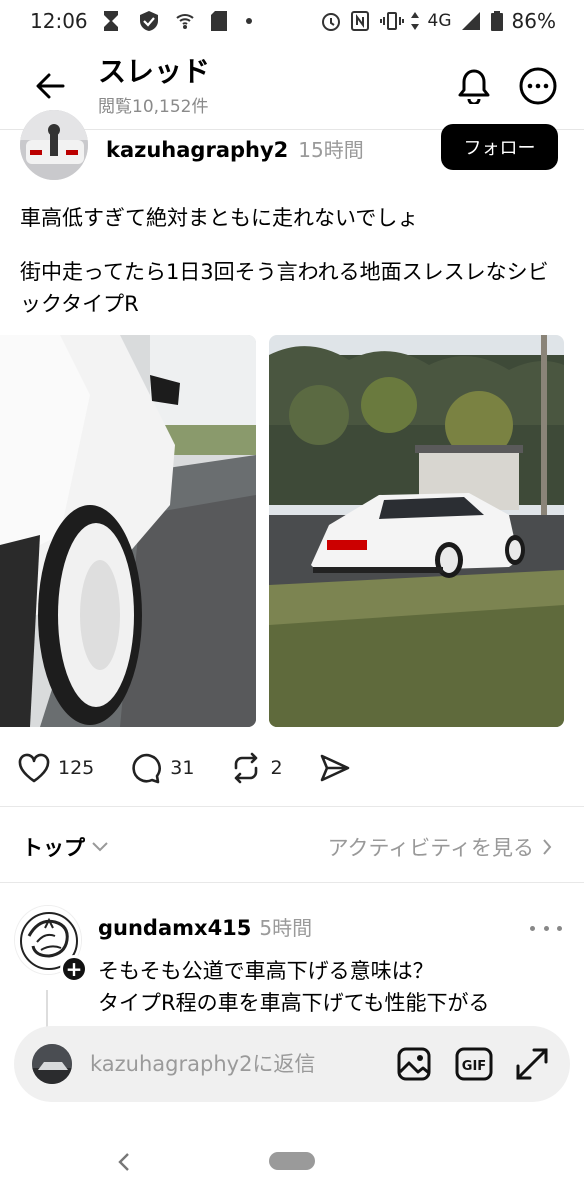 The image size is (584, 1200). What do you see at coordinates (391, 21) in the screenshot?
I see `vibrate-icon` at bounding box center [391, 21].